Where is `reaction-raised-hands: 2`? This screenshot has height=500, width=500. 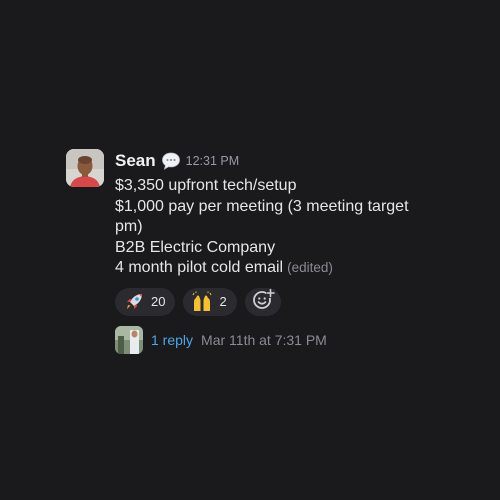 reaction-raised-hands: 2 is located at coordinates (210, 301).